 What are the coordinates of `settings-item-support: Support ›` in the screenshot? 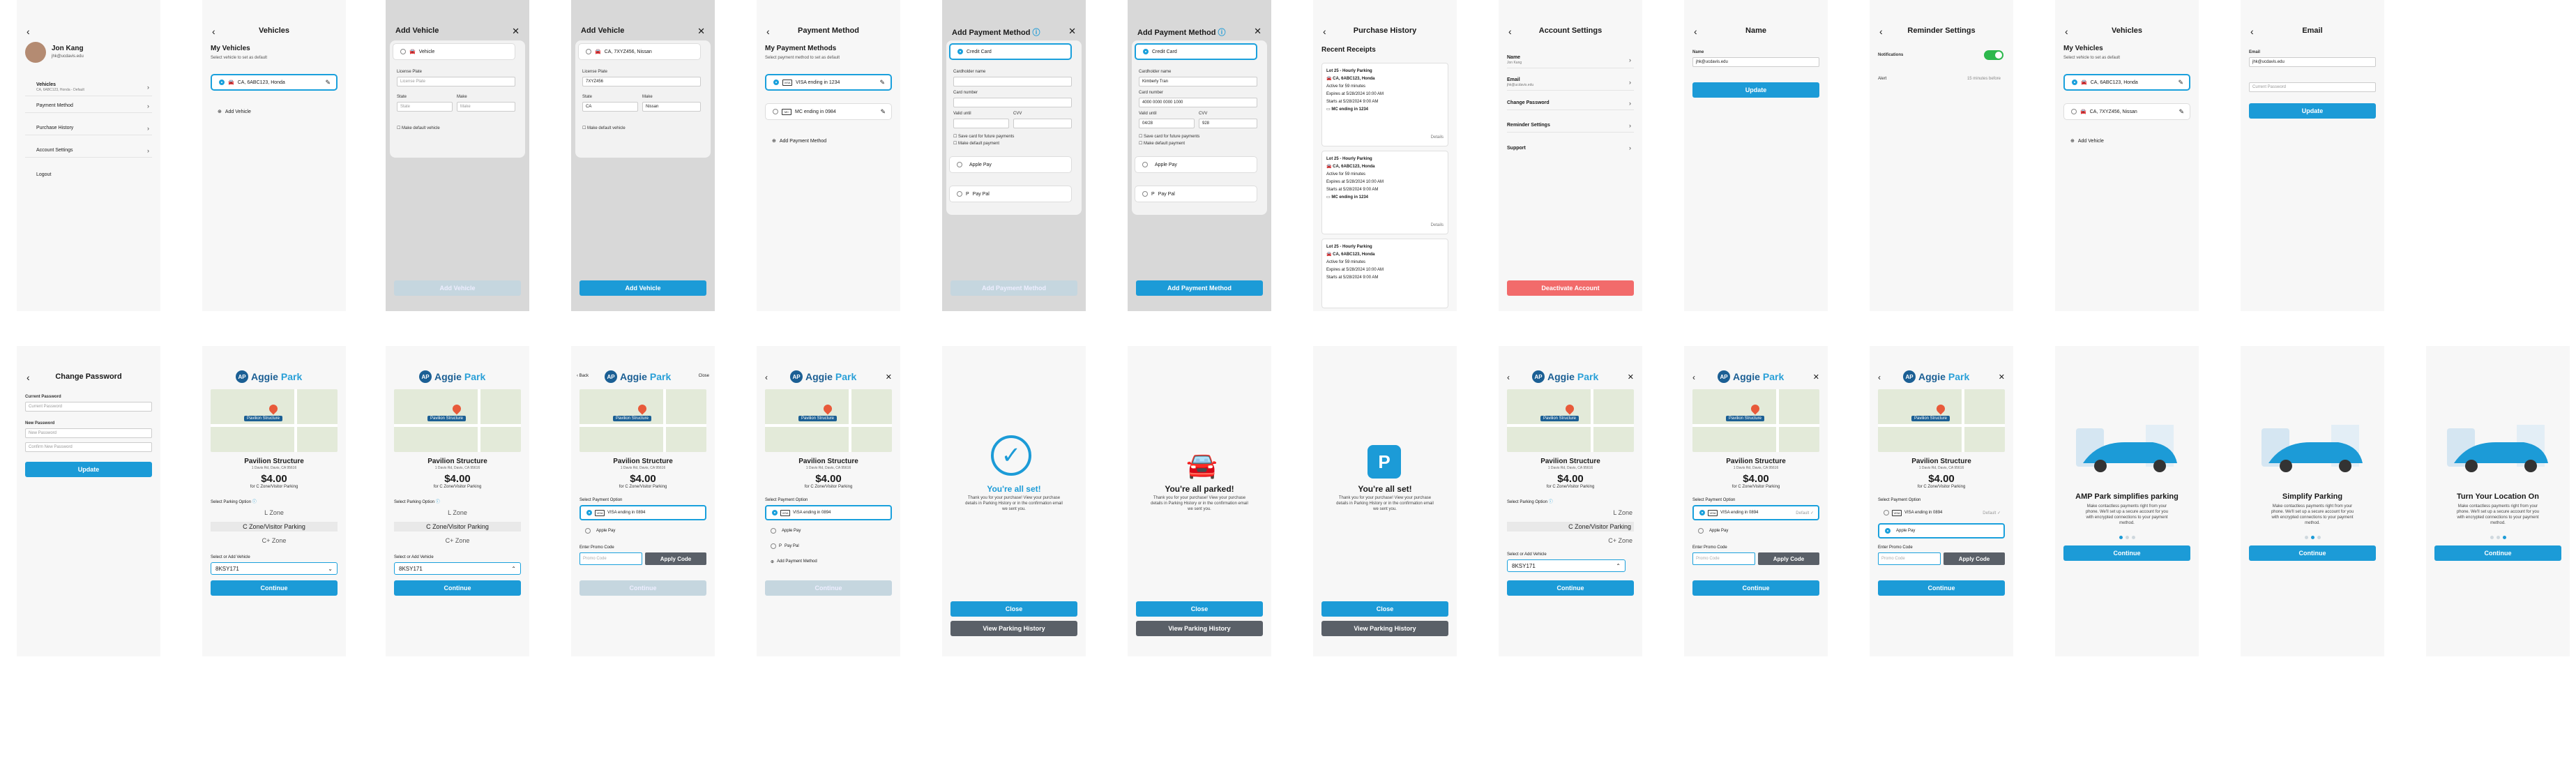 It's located at (1570, 148).